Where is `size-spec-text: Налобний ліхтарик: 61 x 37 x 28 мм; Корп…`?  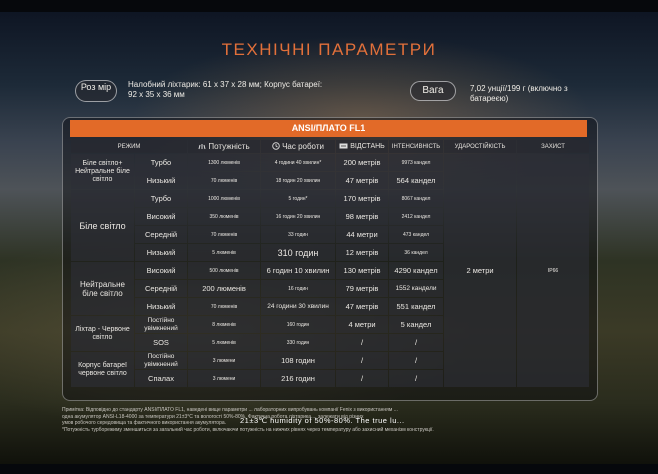
size-spec-text: Налобний ліхтарик: 61 x 37 x 28 мм; Корп… is located at coordinates (225, 89).